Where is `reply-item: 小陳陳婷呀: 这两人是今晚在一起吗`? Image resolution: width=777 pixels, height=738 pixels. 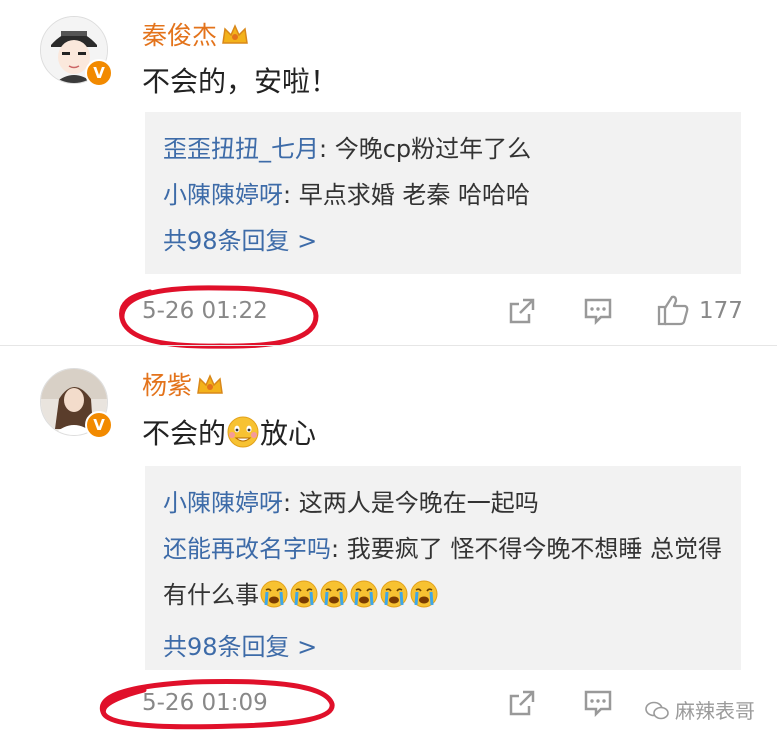 reply-item: 小陳陳婷呀: 这两人是今晚在一起吗 is located at coordinates (452, 503).